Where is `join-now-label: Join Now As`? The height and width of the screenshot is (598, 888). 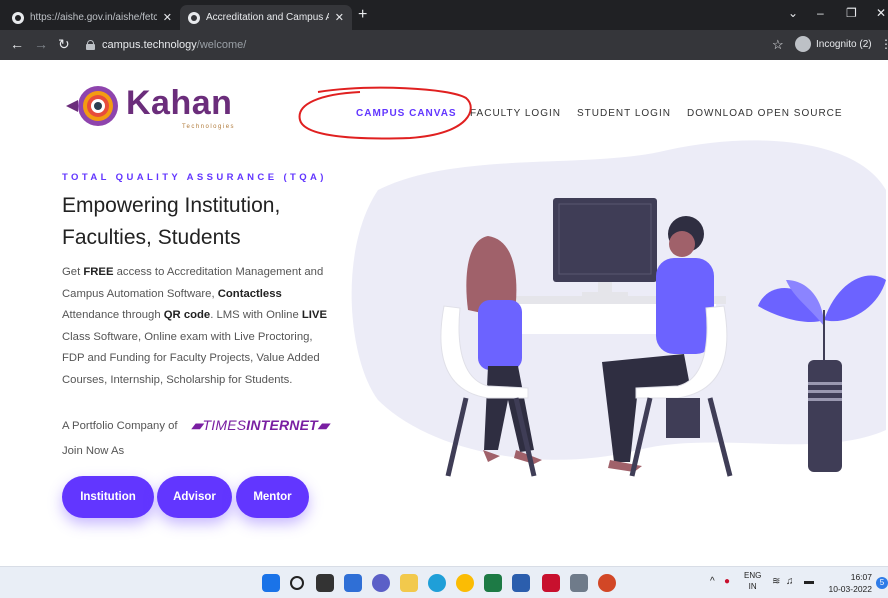
join-now-label: Join Now As is located at coordinates (93, 451).